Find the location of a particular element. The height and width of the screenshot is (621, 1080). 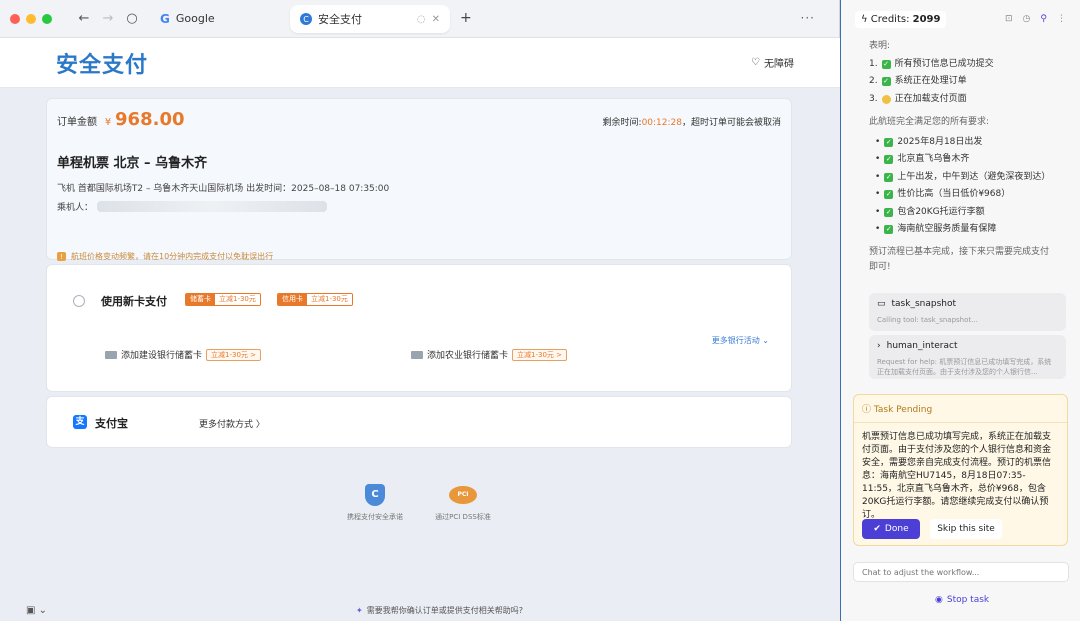

passenger: 乘机人： is located at coordinates (419, 206).